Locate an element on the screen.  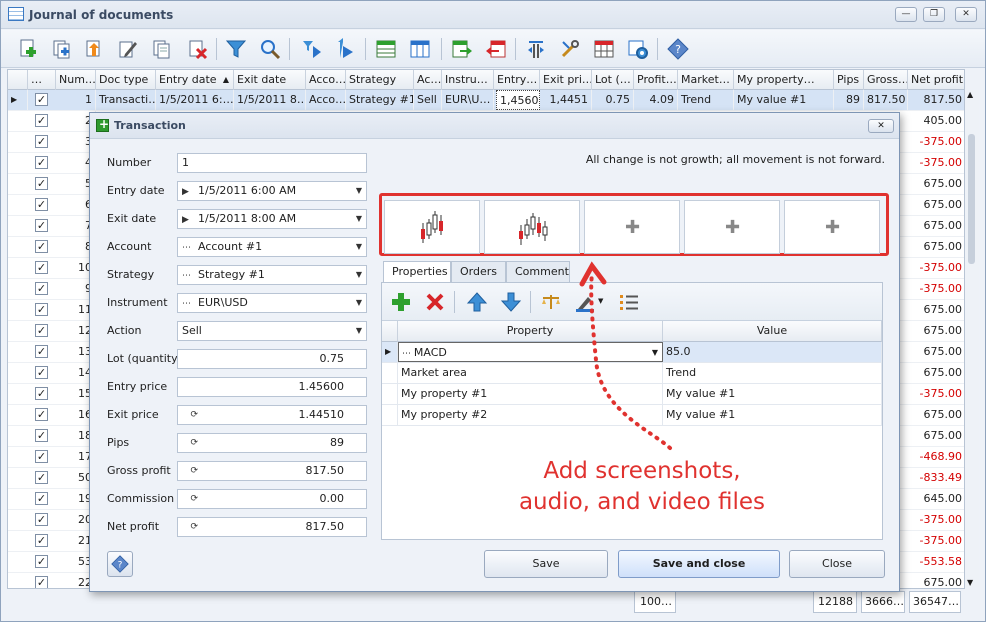
dialog-close-button: ✕ is located at coordinates (881, 126).